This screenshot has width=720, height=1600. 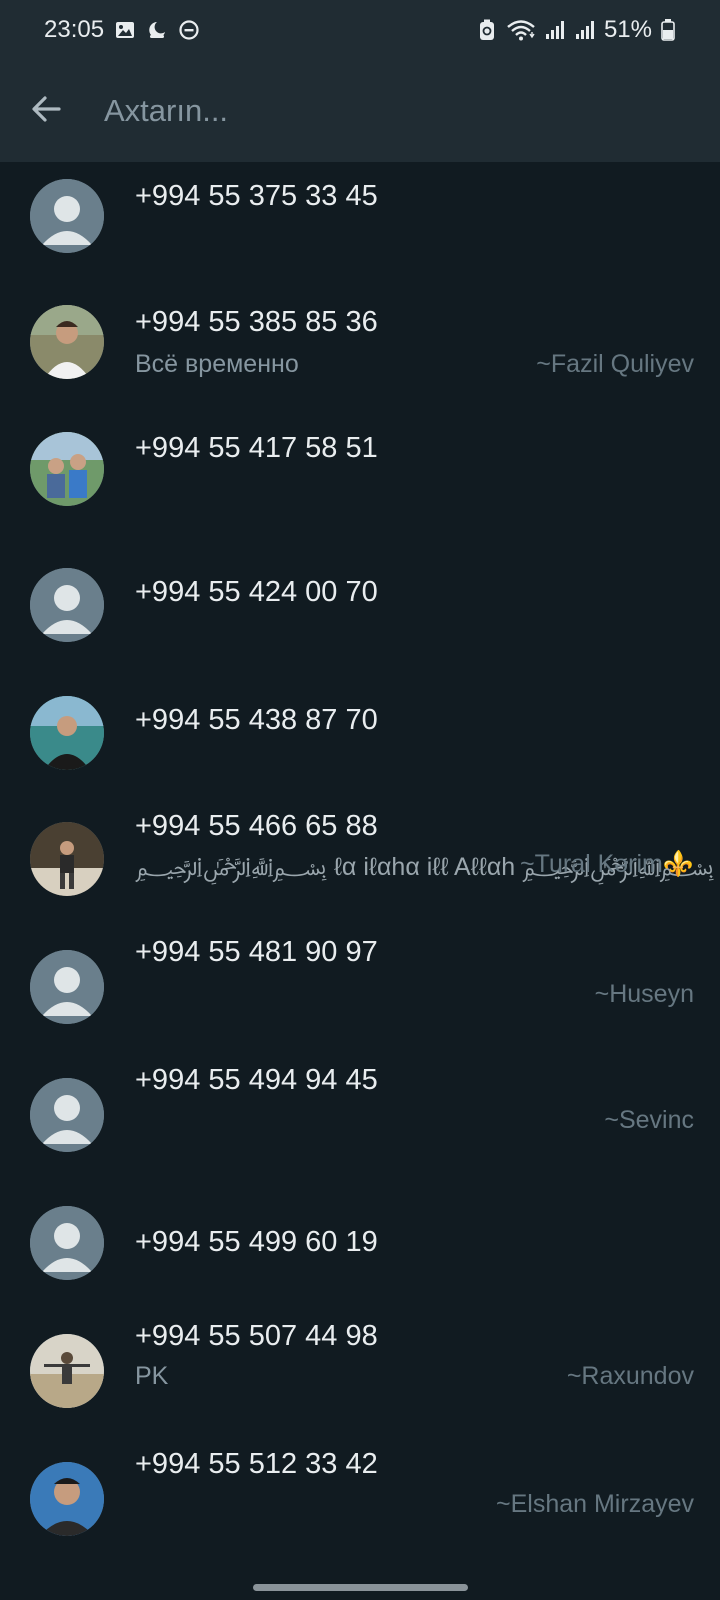 I want to click on contact-pushname: ~Raxundov, so click(x=630, y=1376).